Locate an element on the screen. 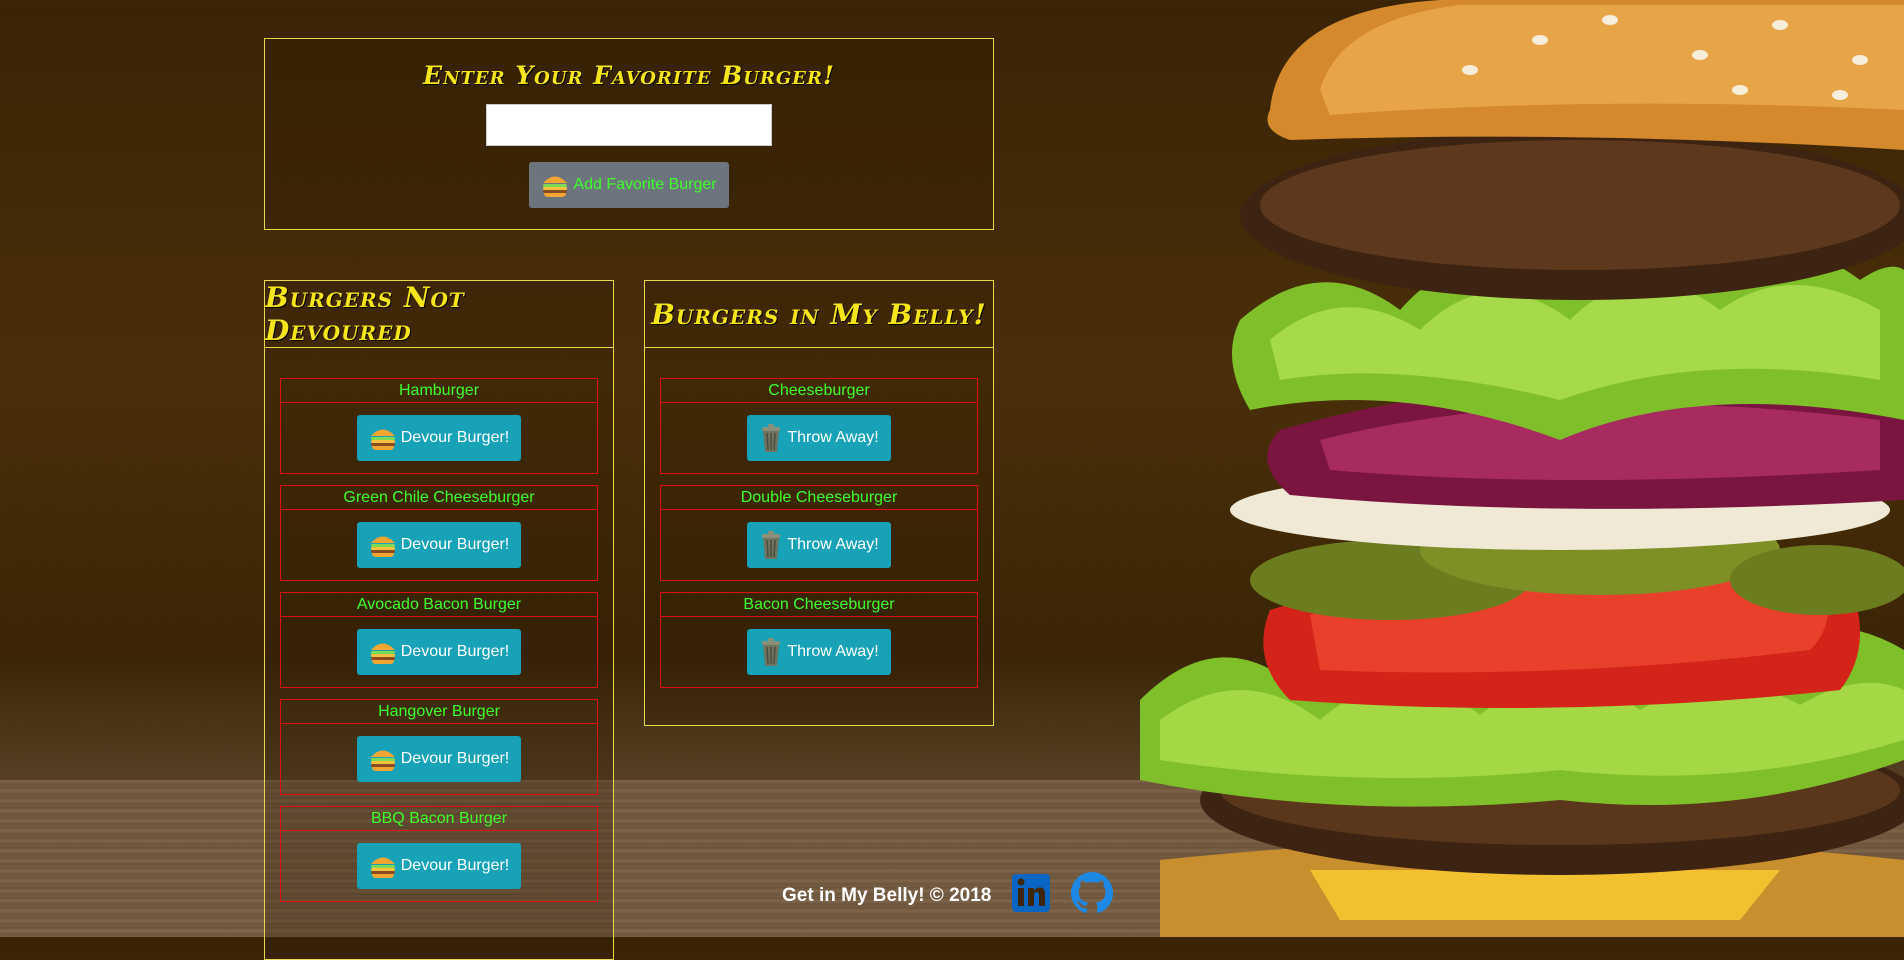 Image resolution: width=1904 pixels, height=960 pixels. list-item: Cheeseburger Throw Away! is located at coordinates (819, 426).